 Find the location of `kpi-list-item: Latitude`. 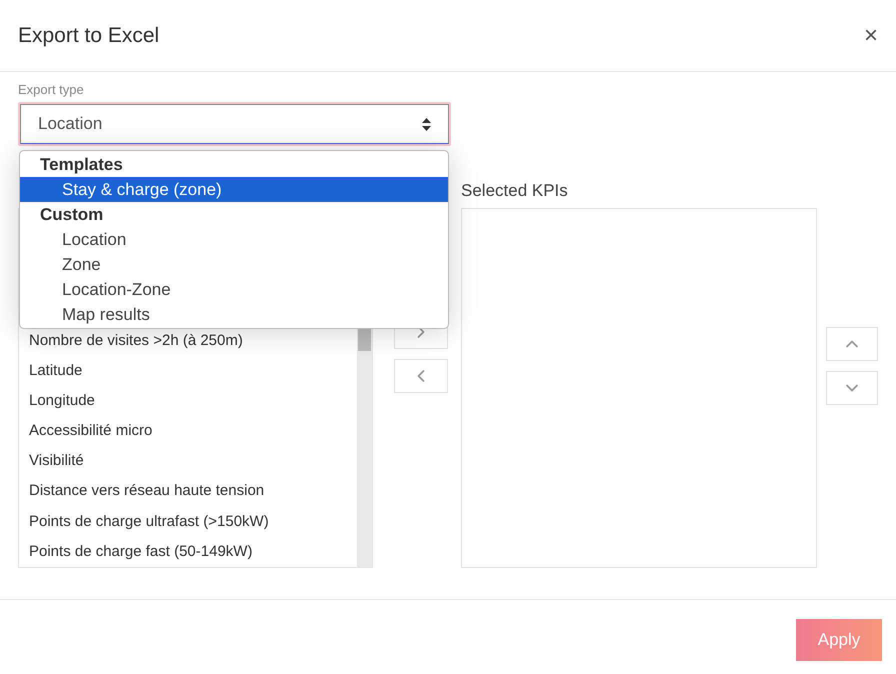

kpi-list-item: Latitude is located at coordinates (193, 371).